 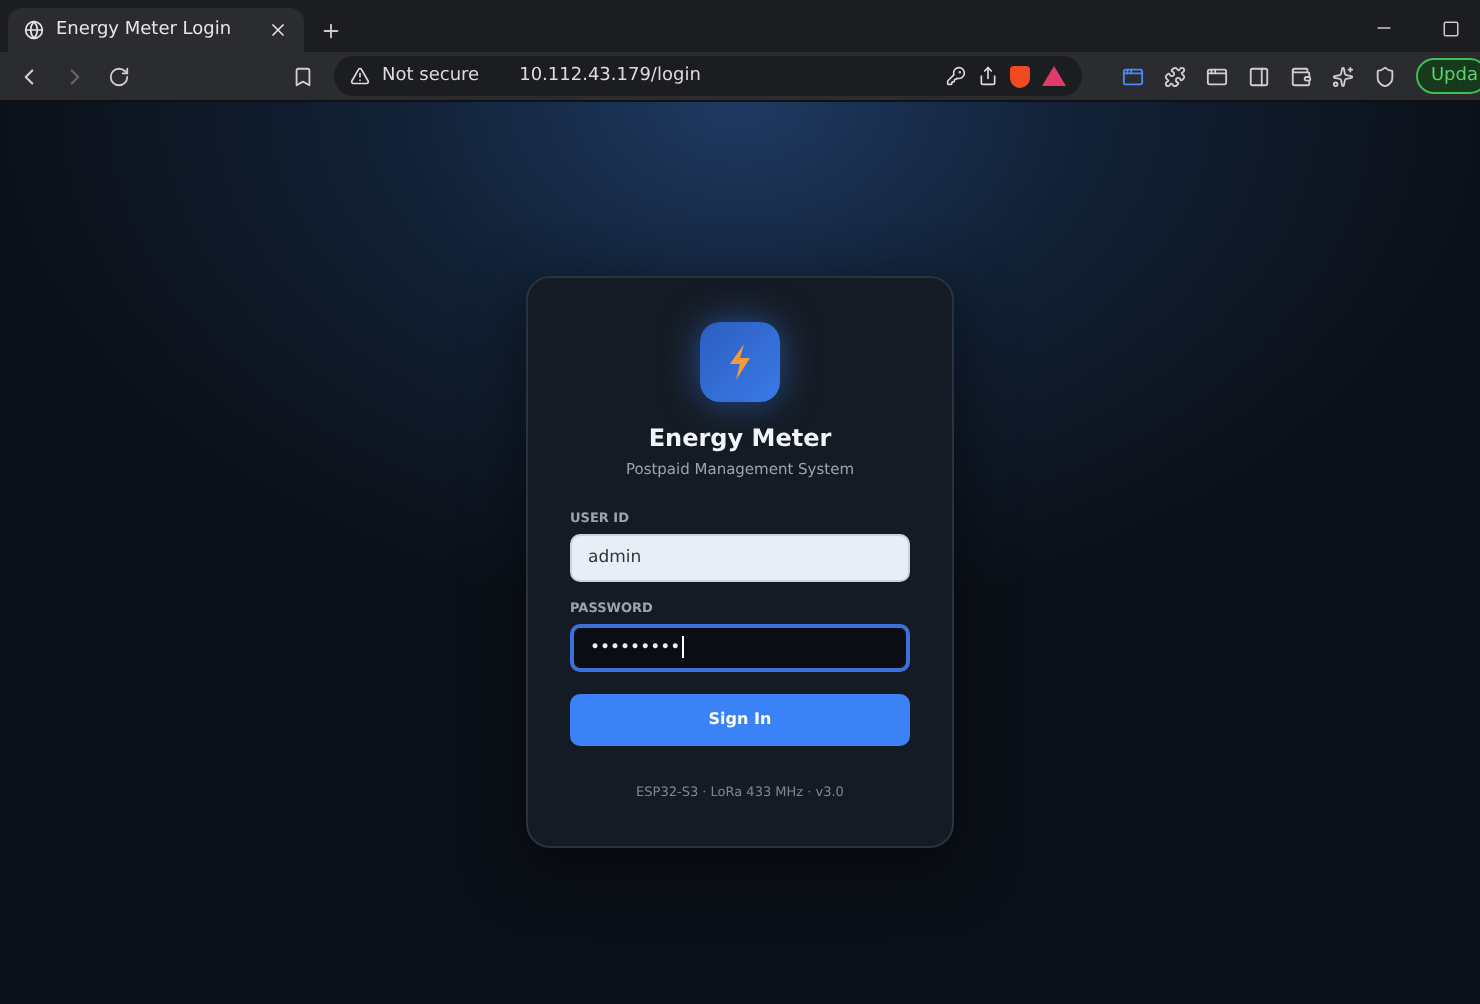 I want to click on user-id-field: admin, so click(x=740, y=557).